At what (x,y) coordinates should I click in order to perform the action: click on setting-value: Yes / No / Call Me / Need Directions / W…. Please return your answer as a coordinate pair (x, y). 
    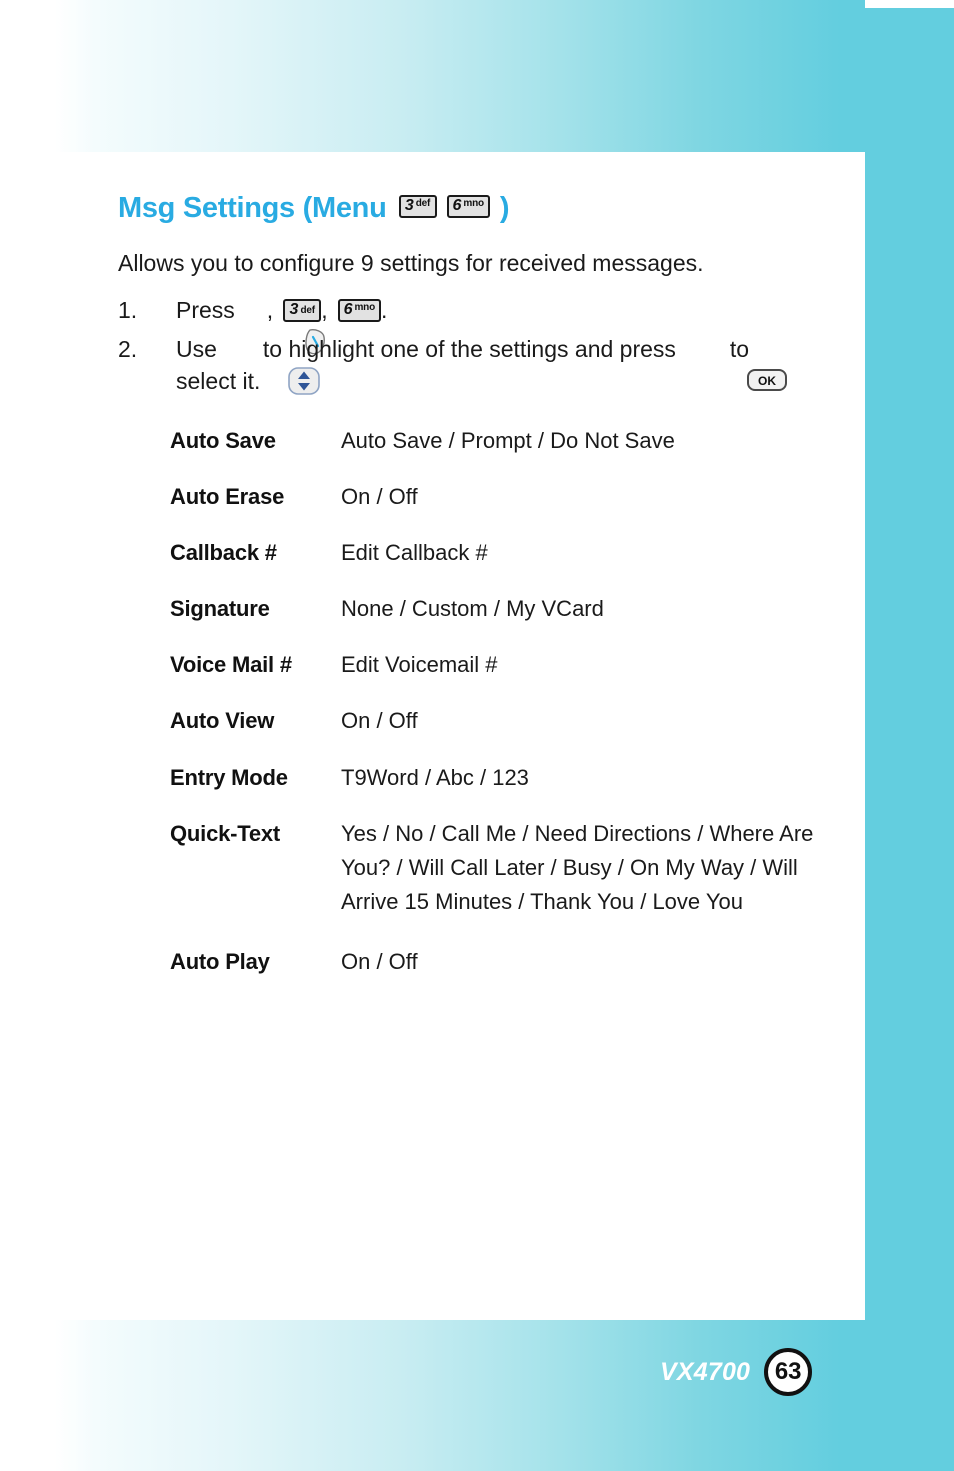
    Looking at the image, I should click on (577, 867).